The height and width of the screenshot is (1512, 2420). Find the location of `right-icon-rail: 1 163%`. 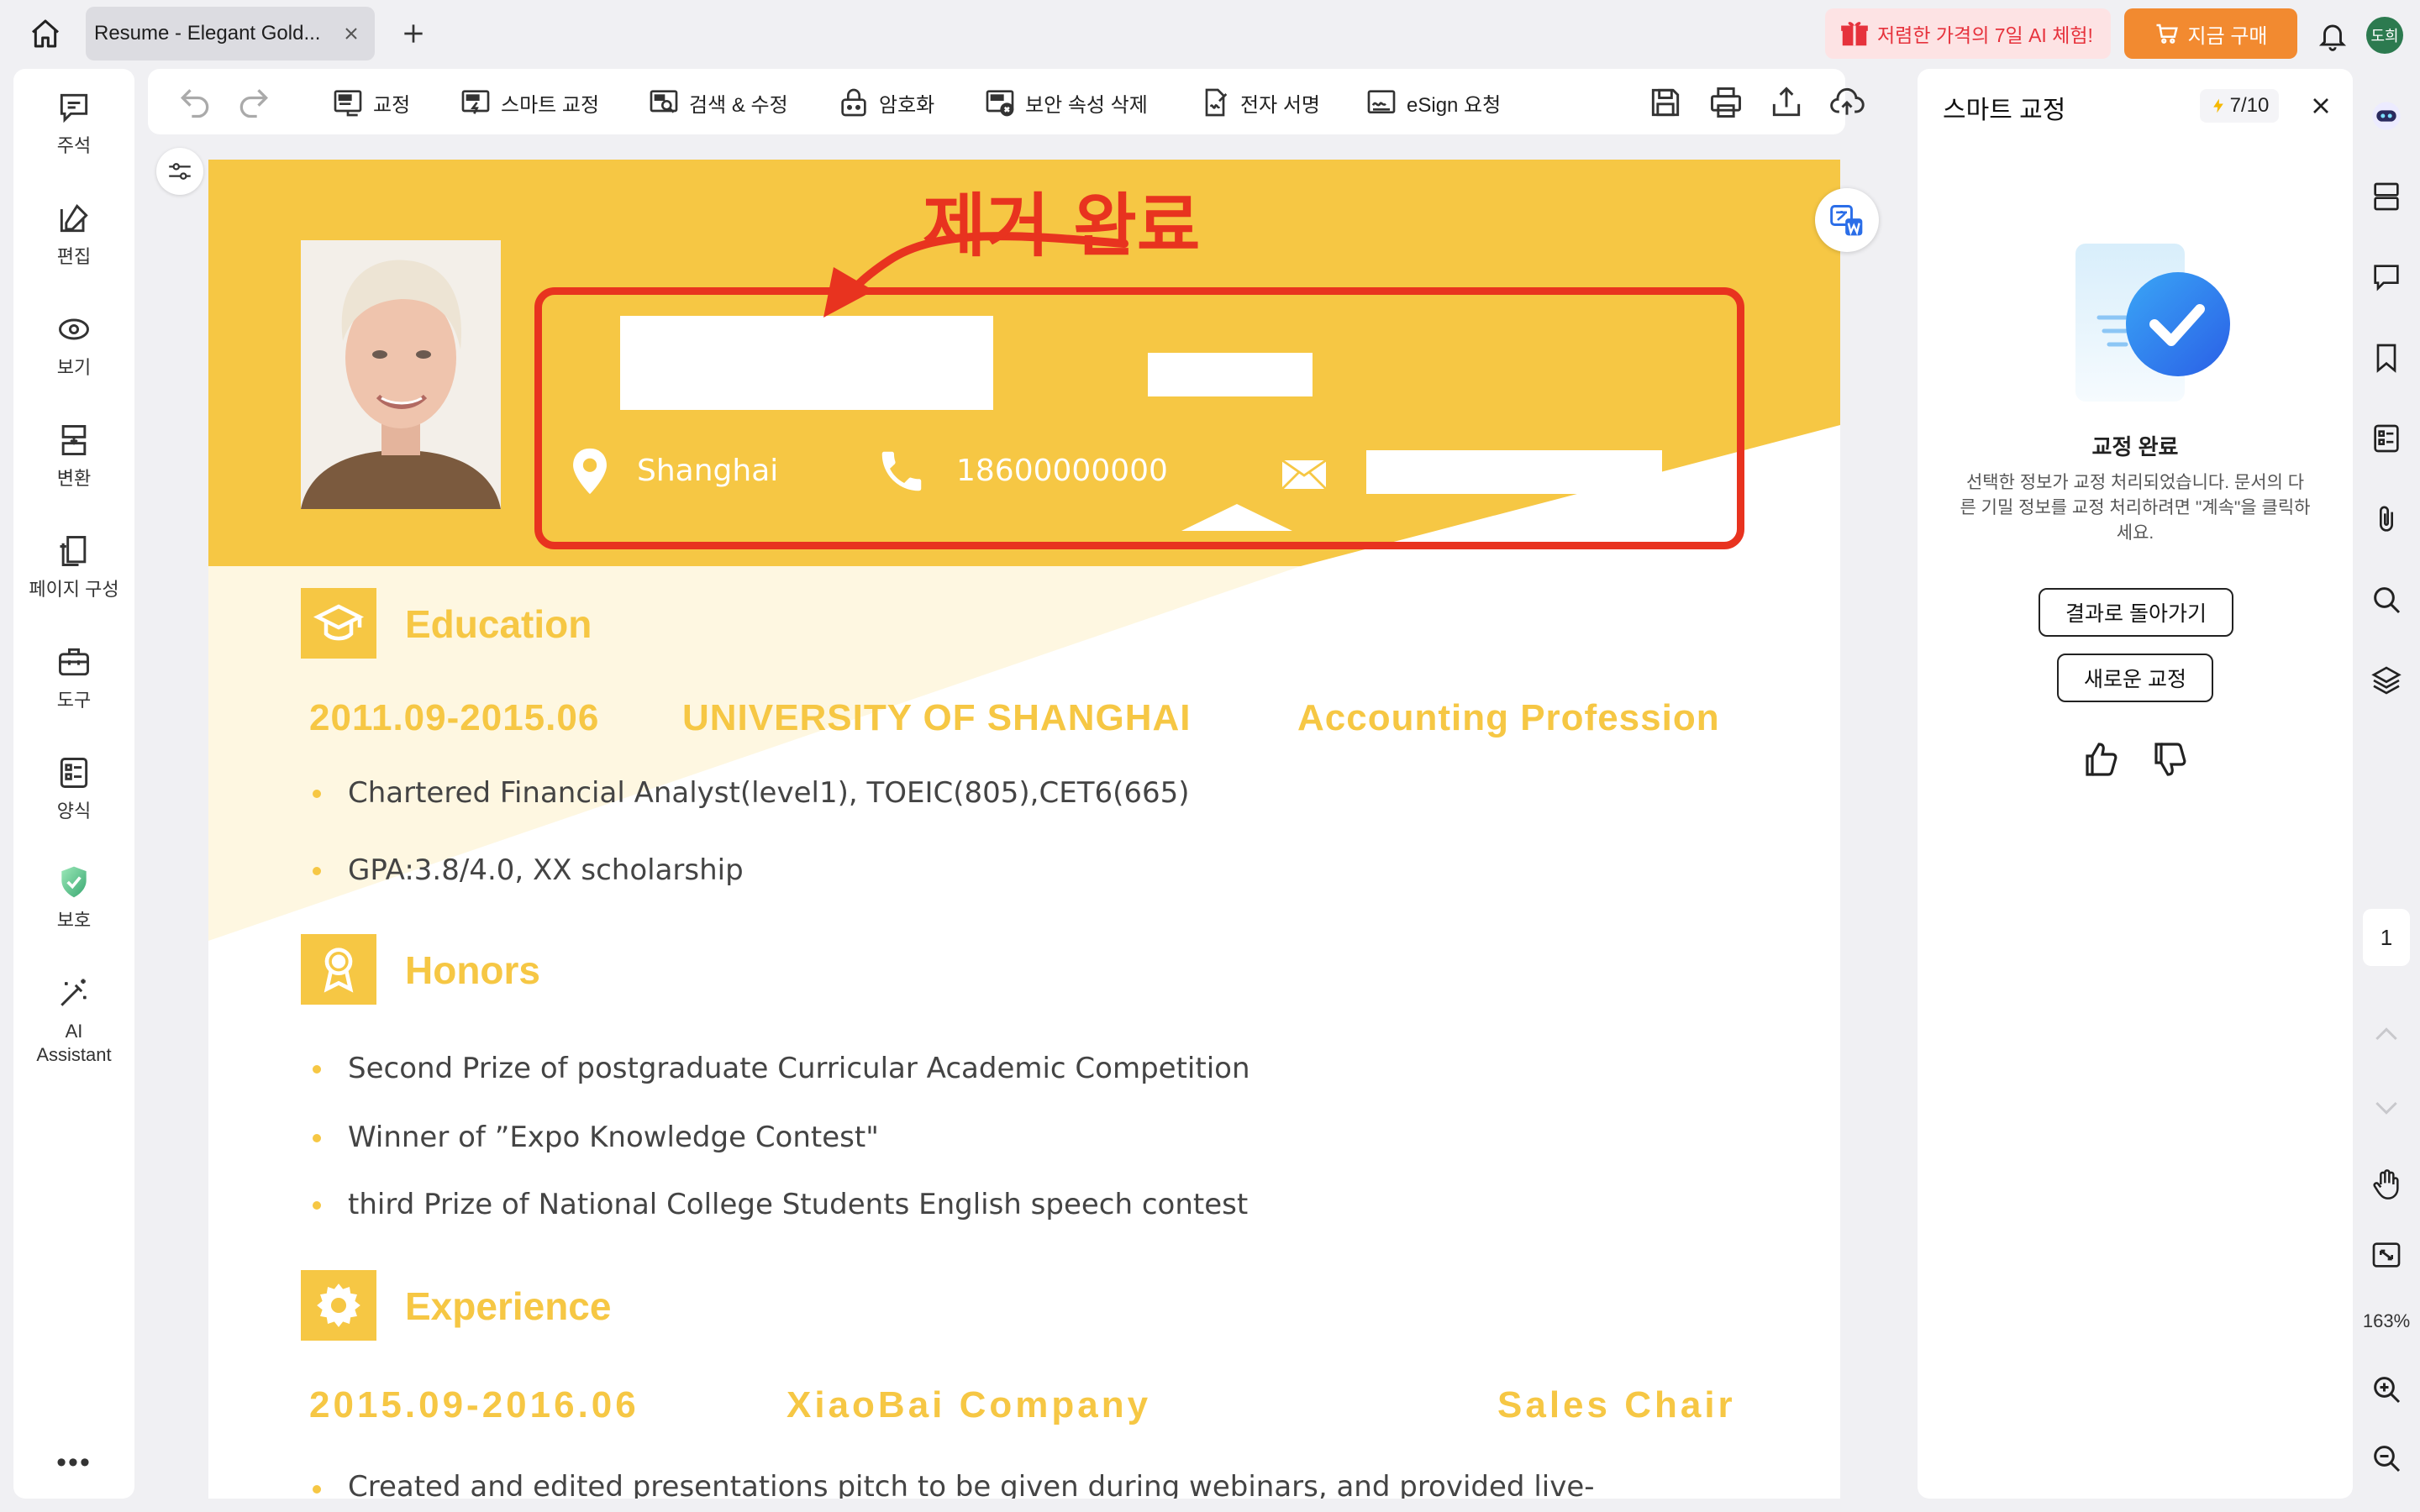

right-icon-rail: 1 163% is located at coordinates (2387, 784).